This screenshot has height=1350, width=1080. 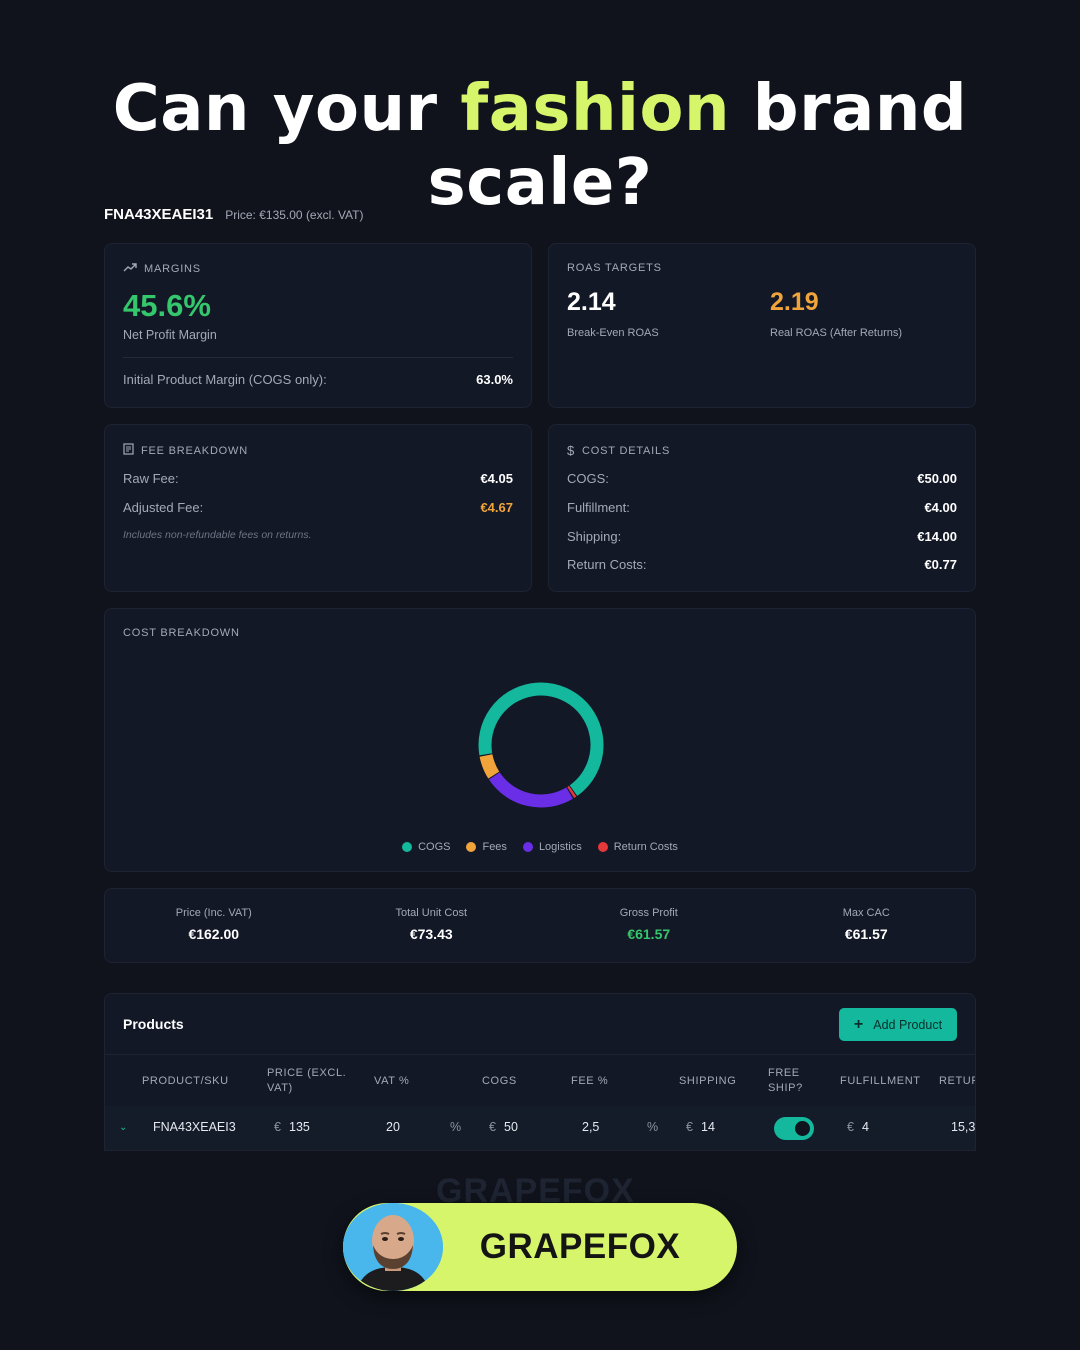 I want to click on products-title: Products, so click(x=153, y=1024).